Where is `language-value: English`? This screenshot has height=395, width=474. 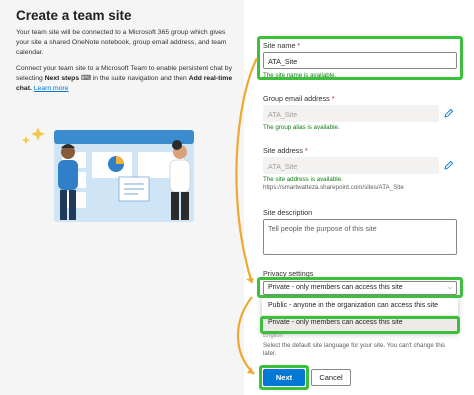
language-value: English is located at coordinates (273, 336).